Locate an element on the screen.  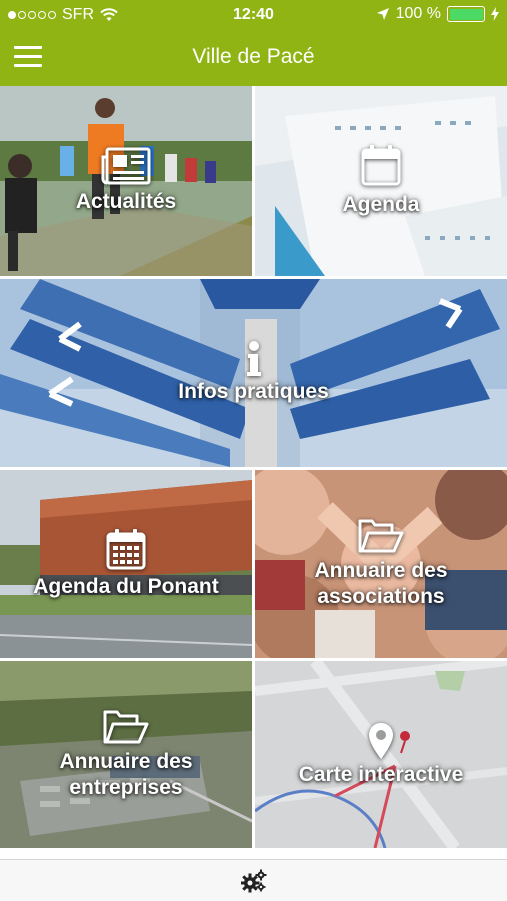
settings-button is located at coordinates (253, 881).